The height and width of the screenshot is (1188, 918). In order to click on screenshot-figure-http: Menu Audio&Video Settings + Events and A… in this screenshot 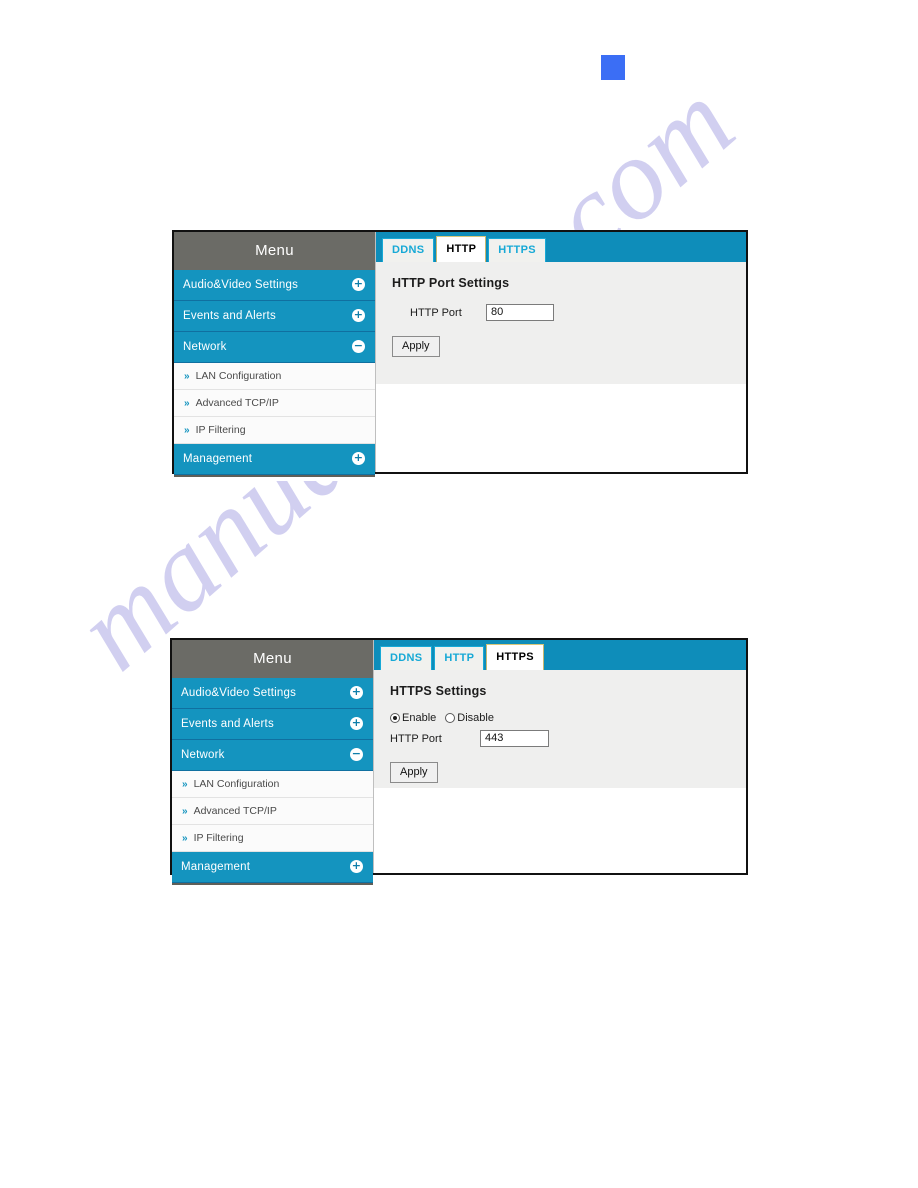, I will do `click(460, 355)`.